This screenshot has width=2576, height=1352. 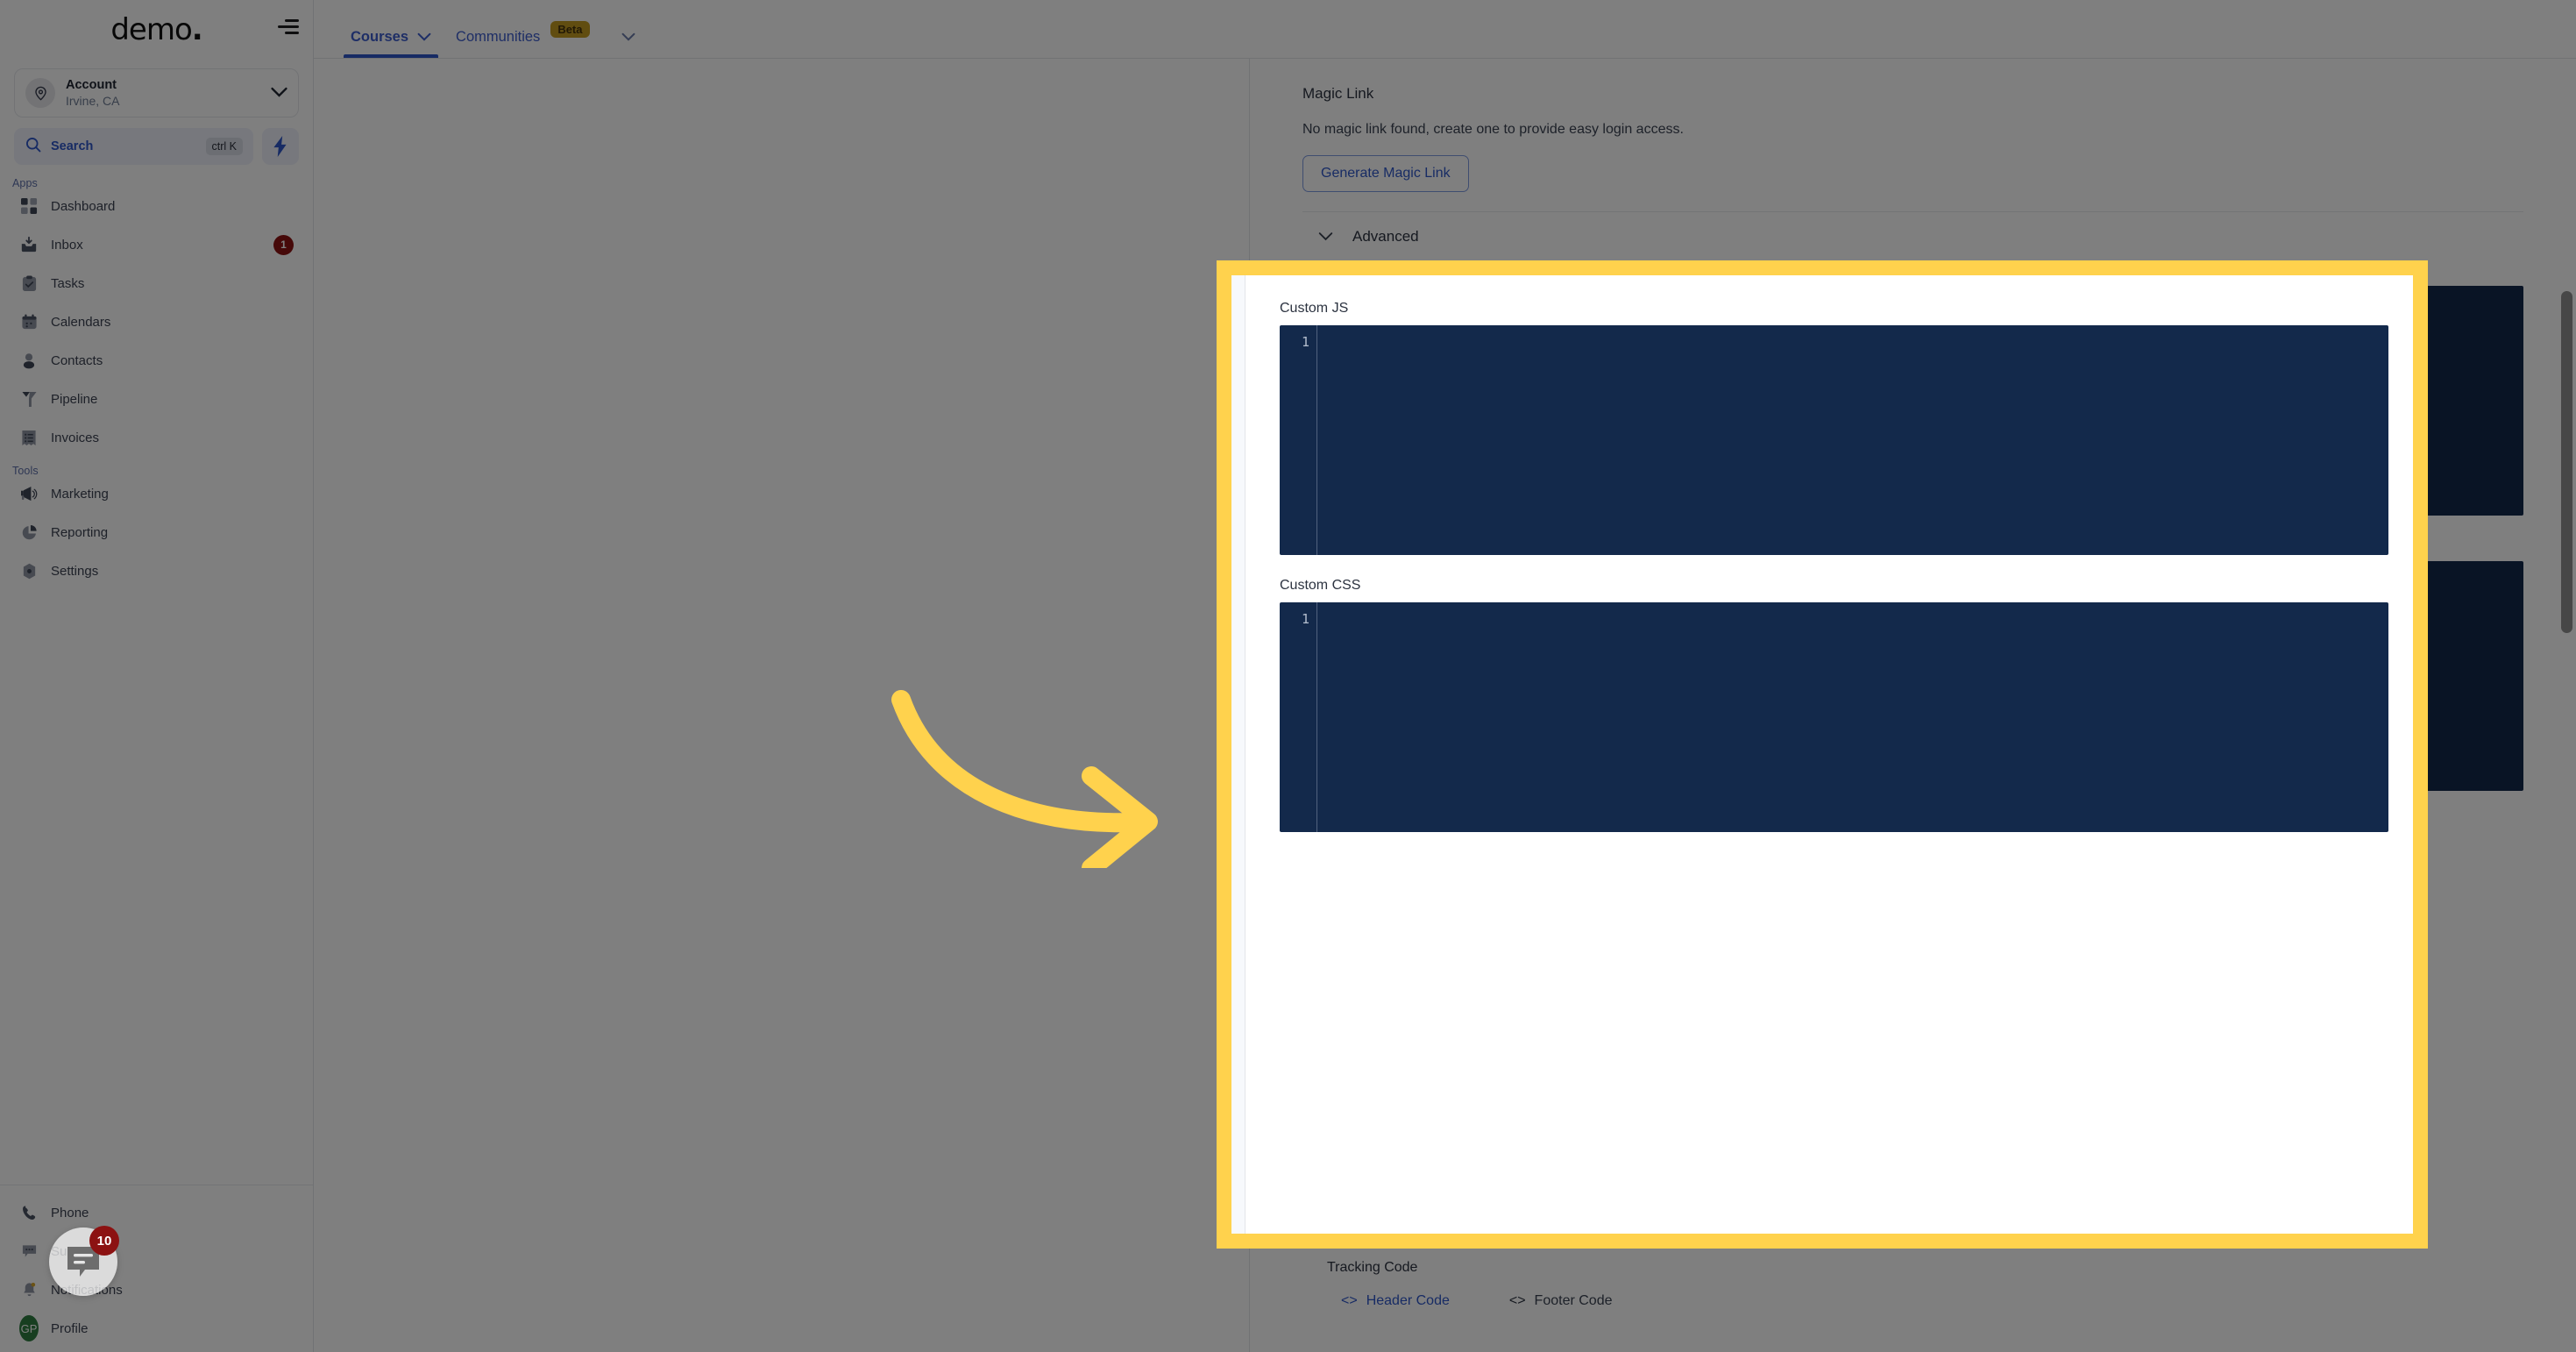 What do you see at coordinates (156, 1268) in the screenshot?
I see `sidebar-bottom: Phone Support Notifications` at bounding box center [156, 1268].